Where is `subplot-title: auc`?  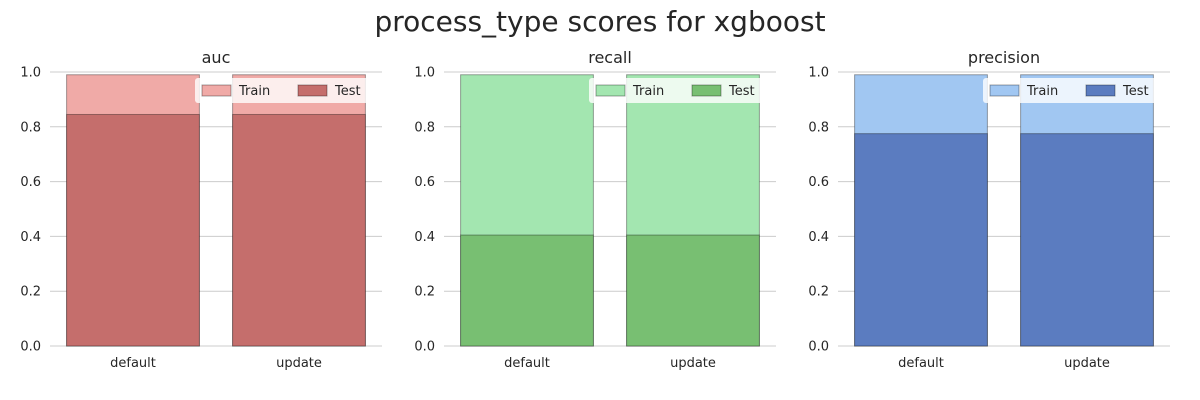 subplot-title: auc is located at coordinates (216, 57).